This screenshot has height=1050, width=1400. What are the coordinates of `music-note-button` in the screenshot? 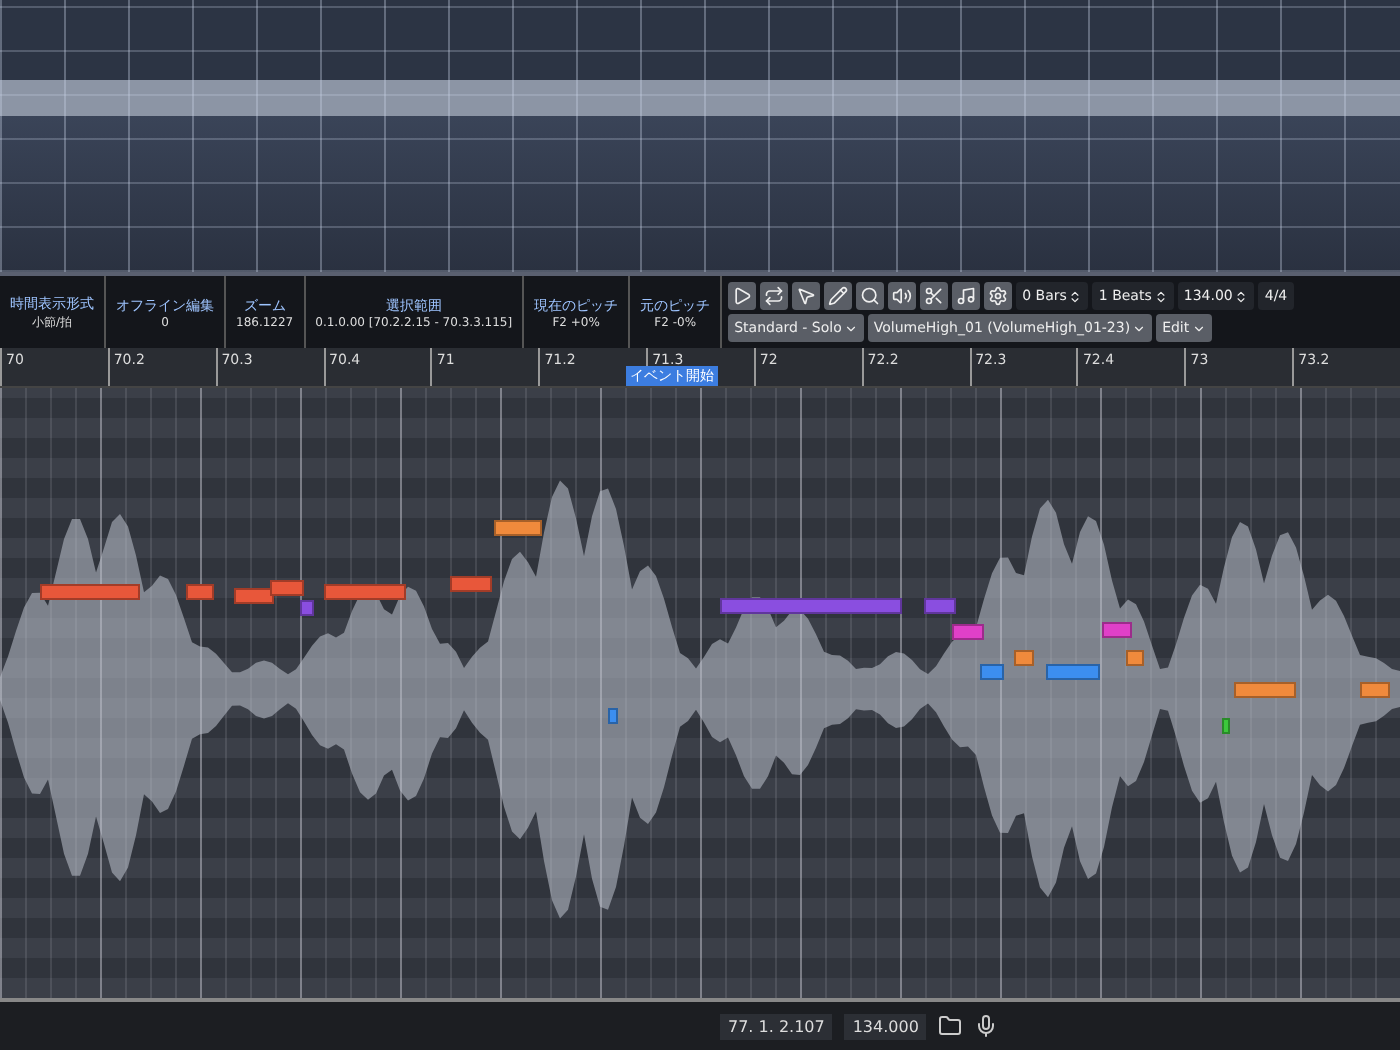 It's located at (966, 296).